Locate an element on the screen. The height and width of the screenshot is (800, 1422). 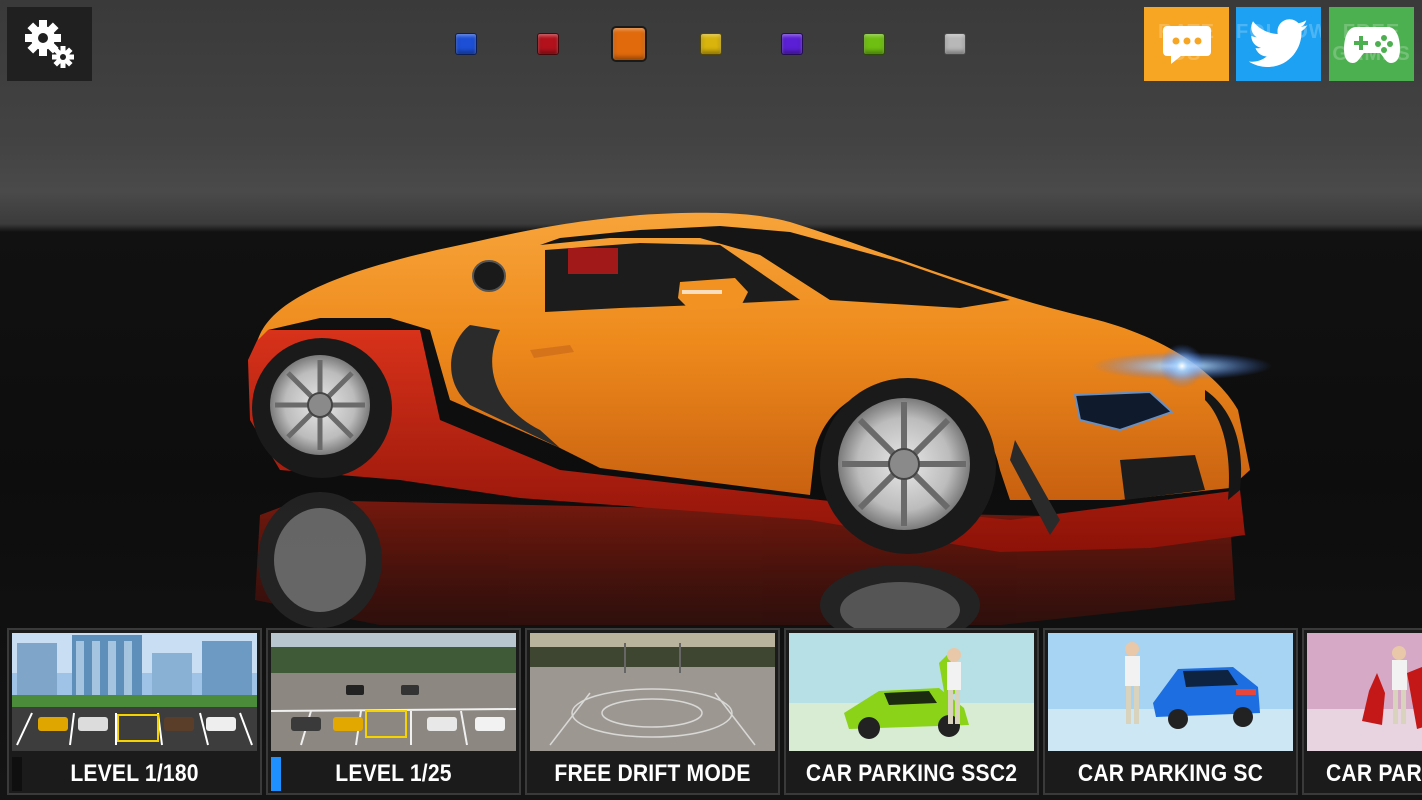
color-swatch-orange is located at coordinates (629, 44).